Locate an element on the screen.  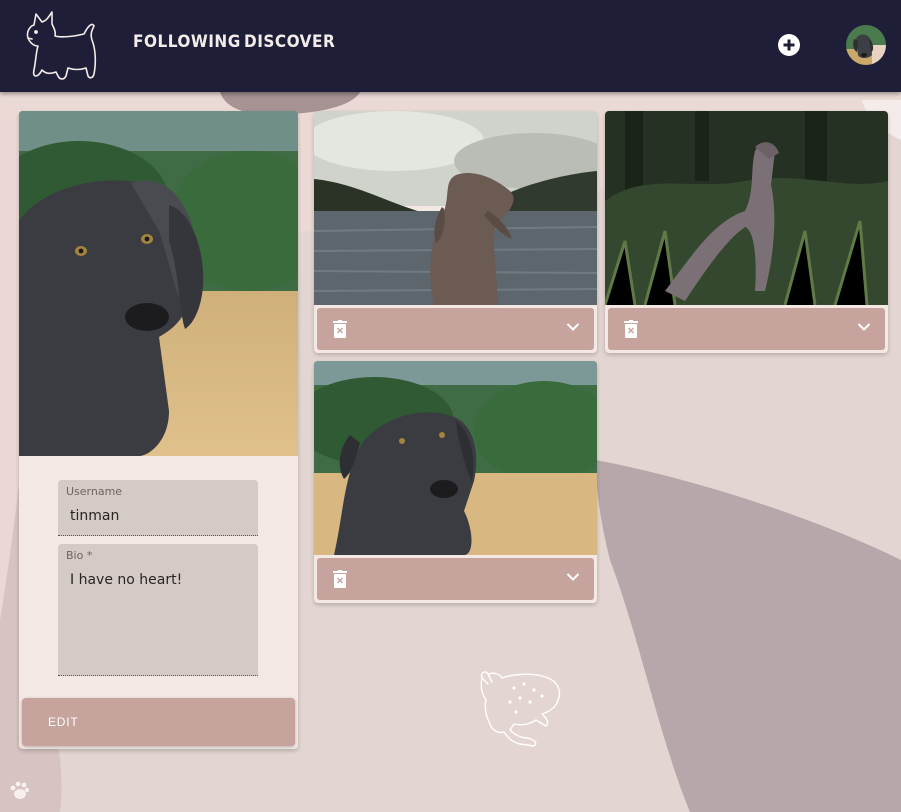
username-value: tinman is located at coordinates (95, 516).